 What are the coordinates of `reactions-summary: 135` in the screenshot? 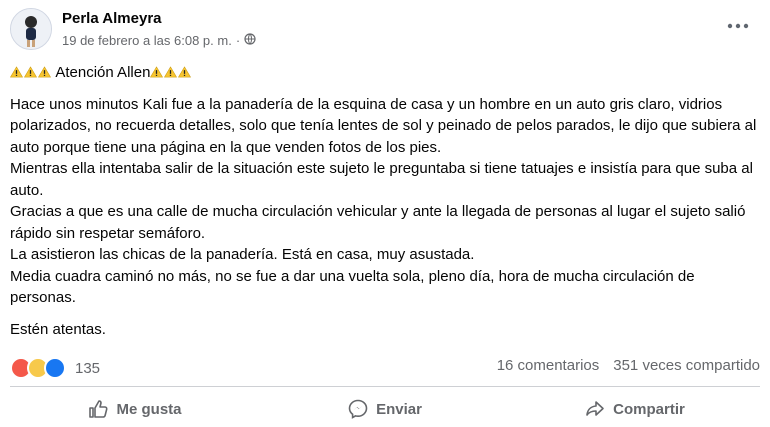 It's located at (55, 368).